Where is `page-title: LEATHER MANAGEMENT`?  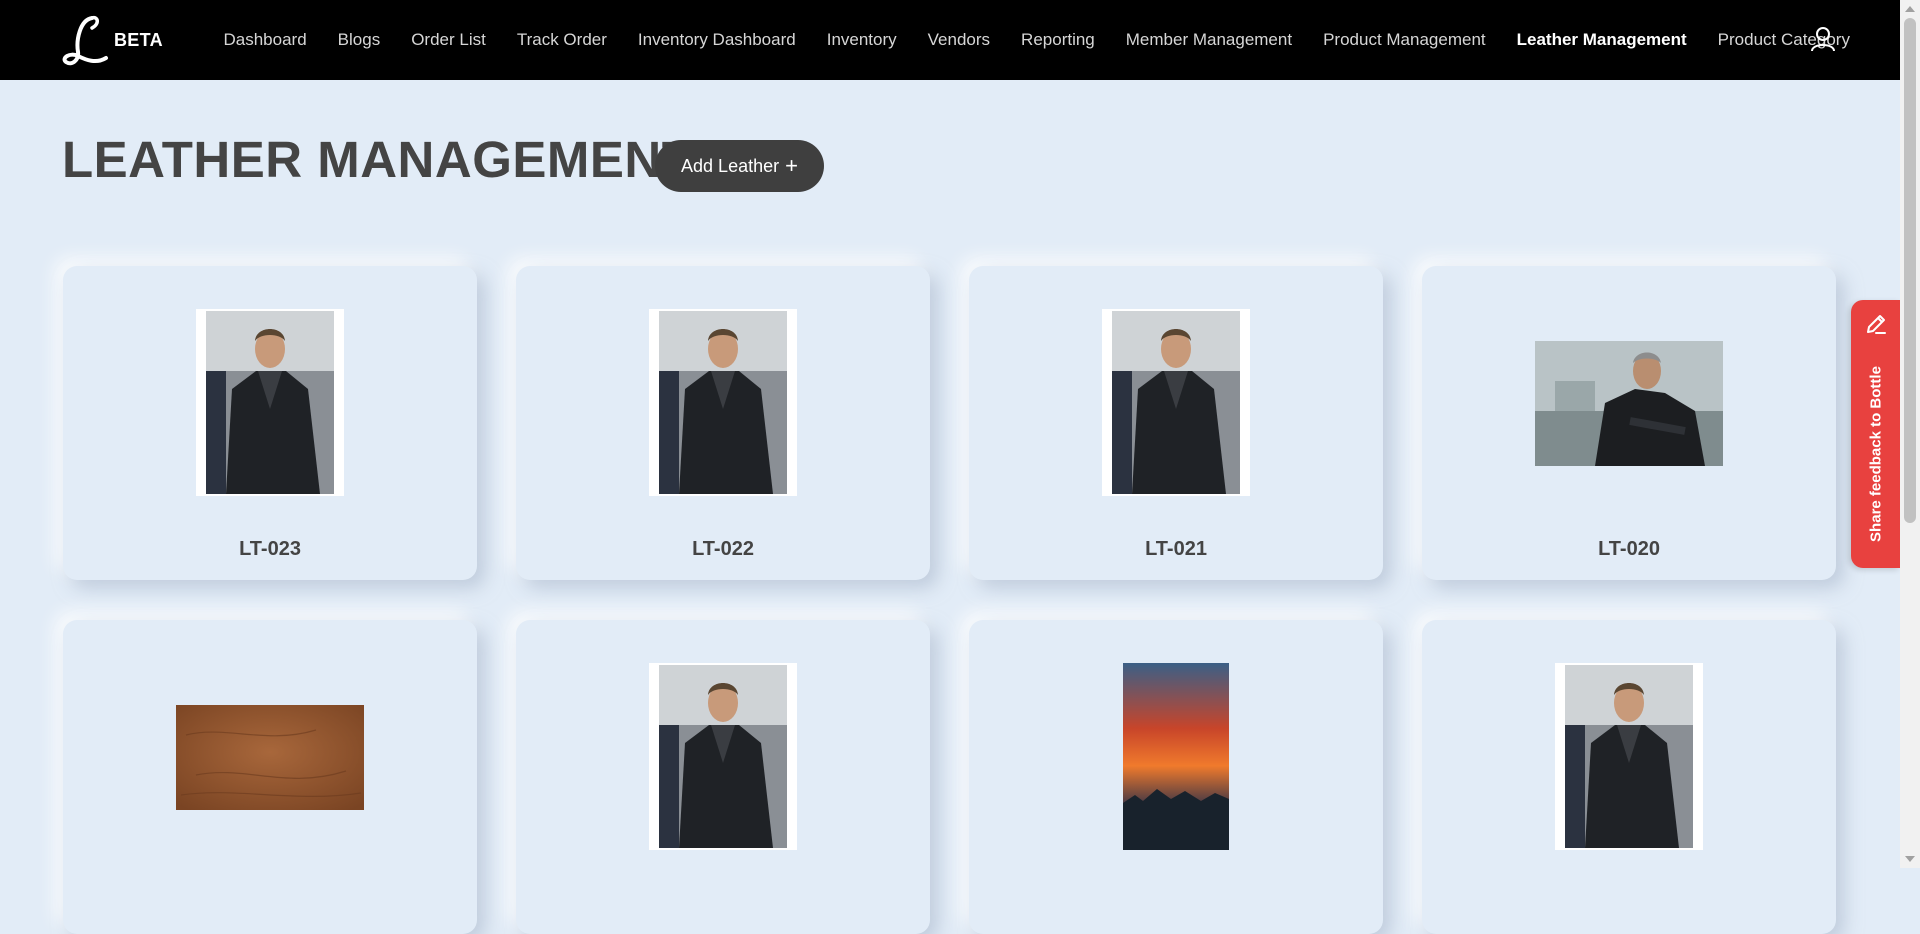
page-title: LEATHER MANAGEMENT is located at coordinates (378, 159).